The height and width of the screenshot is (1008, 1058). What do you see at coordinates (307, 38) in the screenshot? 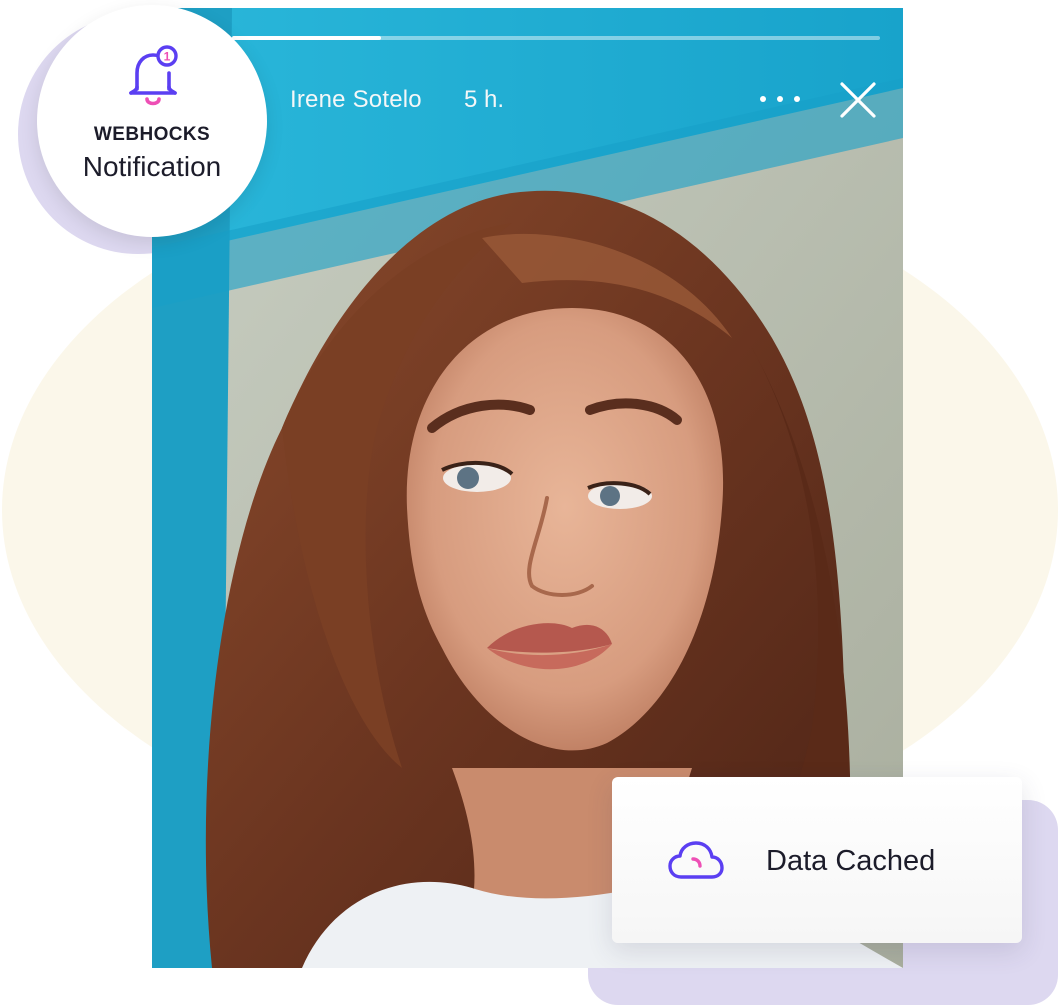
I see `story-progress-fill` at bounding box center [307, 38].